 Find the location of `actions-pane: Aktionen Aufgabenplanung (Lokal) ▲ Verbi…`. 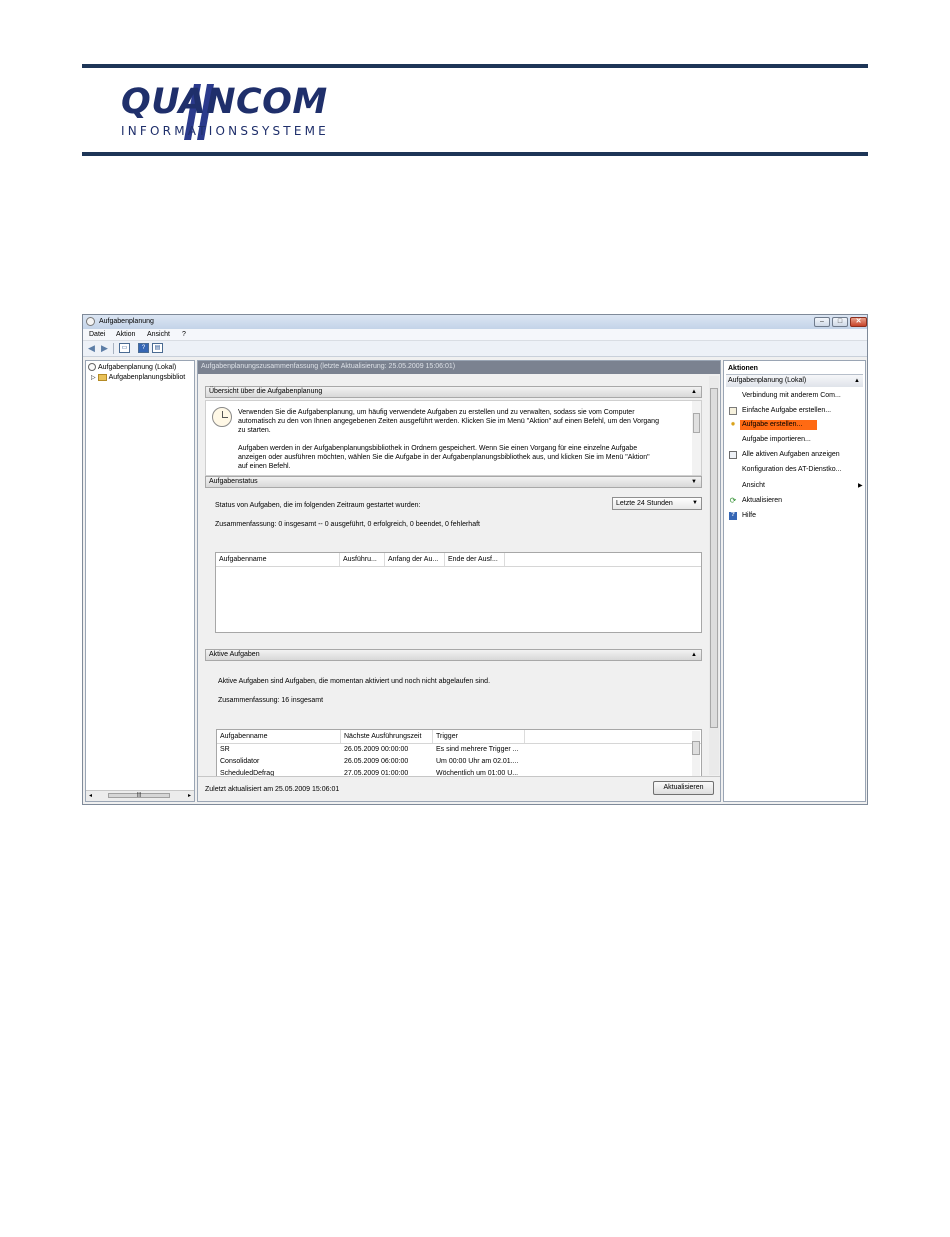

actions-pane: Aktionen Aufgabenplanung (Lokal) ▲ Verbi… is located at coordinates (794, 581).